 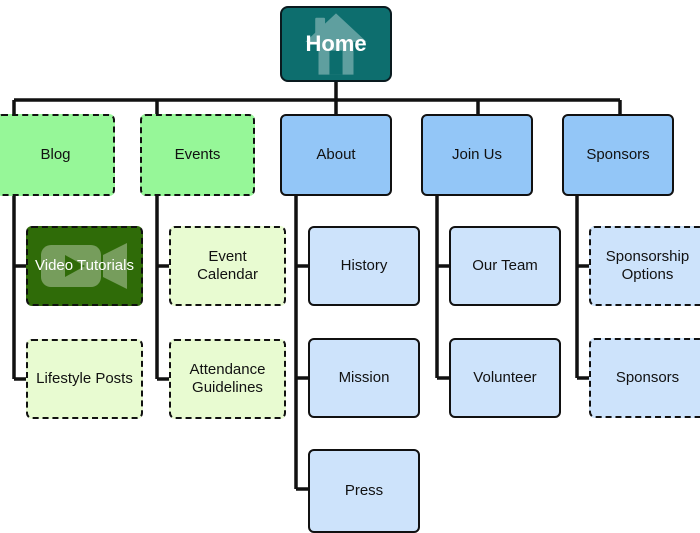 I want to click on node-press: Press, so click(x=364, y=491).